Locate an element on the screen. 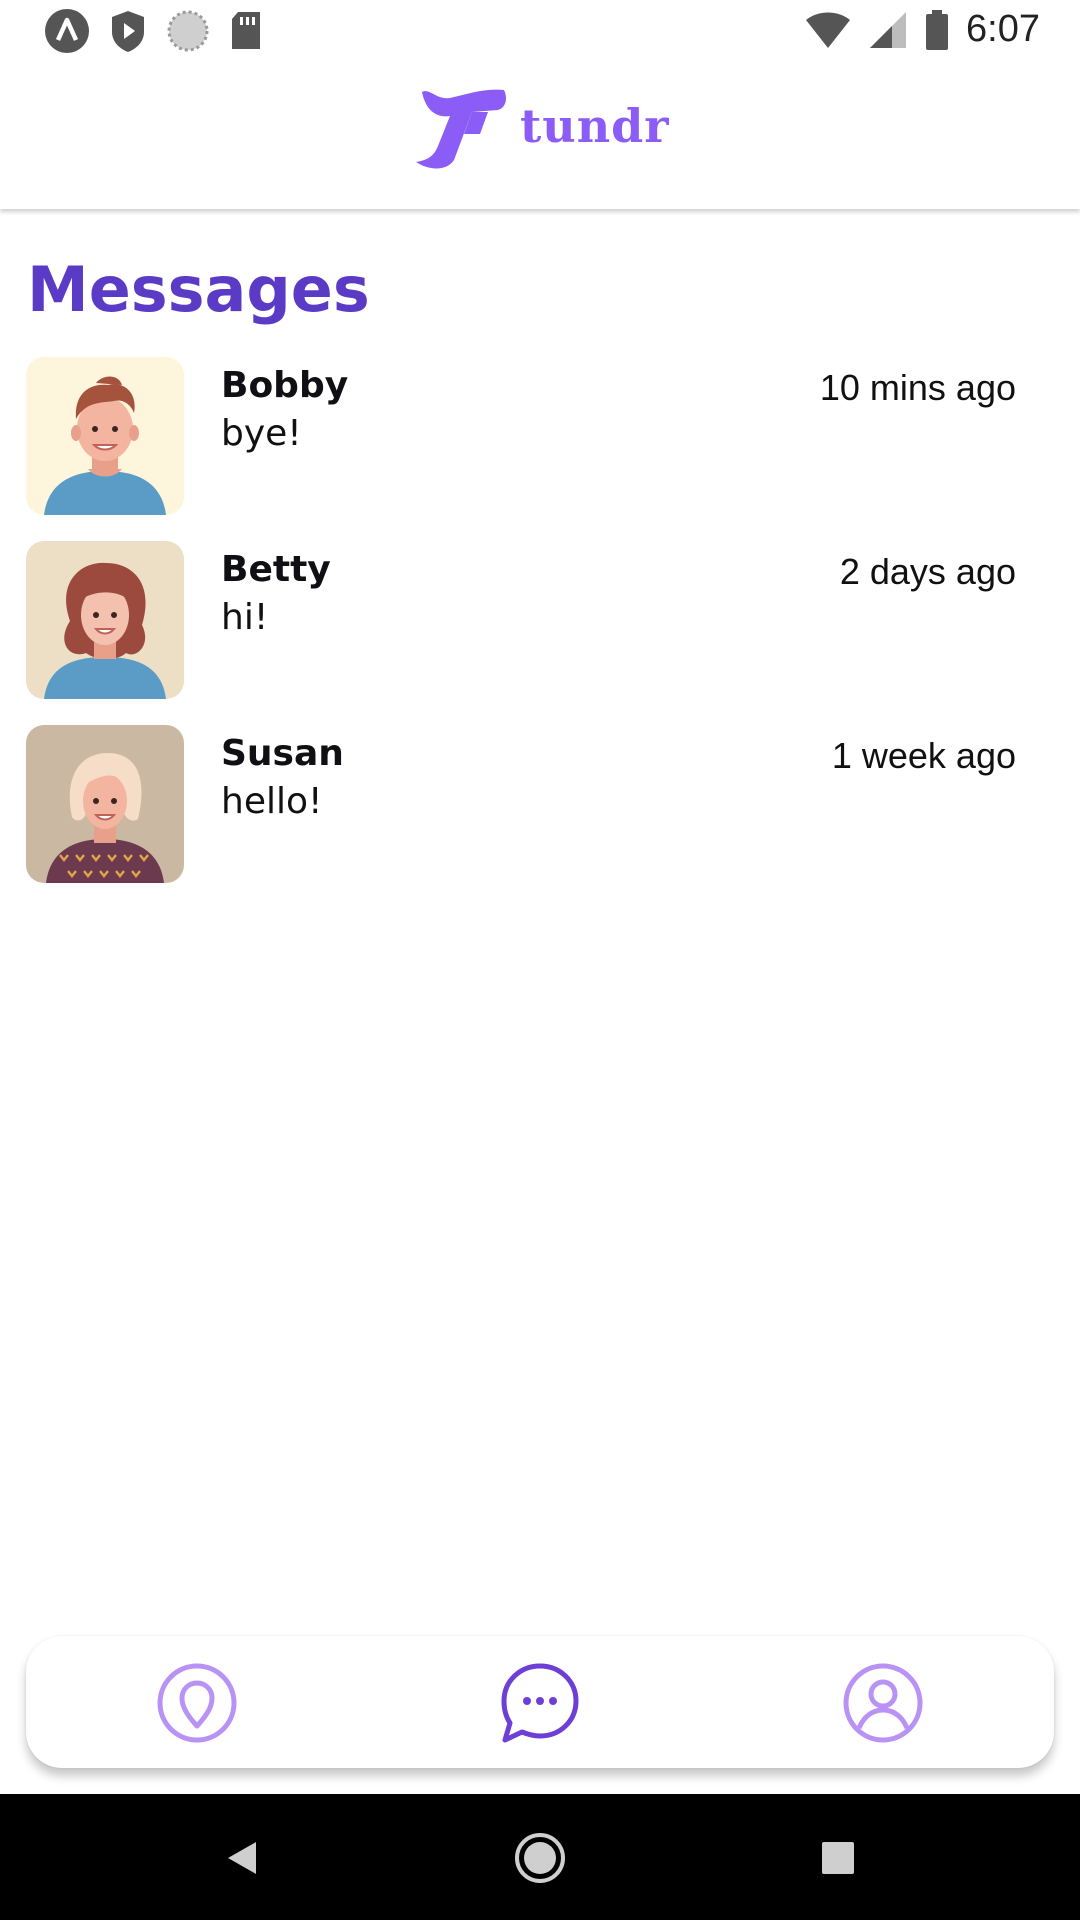 The height and width of the screenshot is (1920, 1080). conversation-name: Betty is located at coordinates (276, 569).